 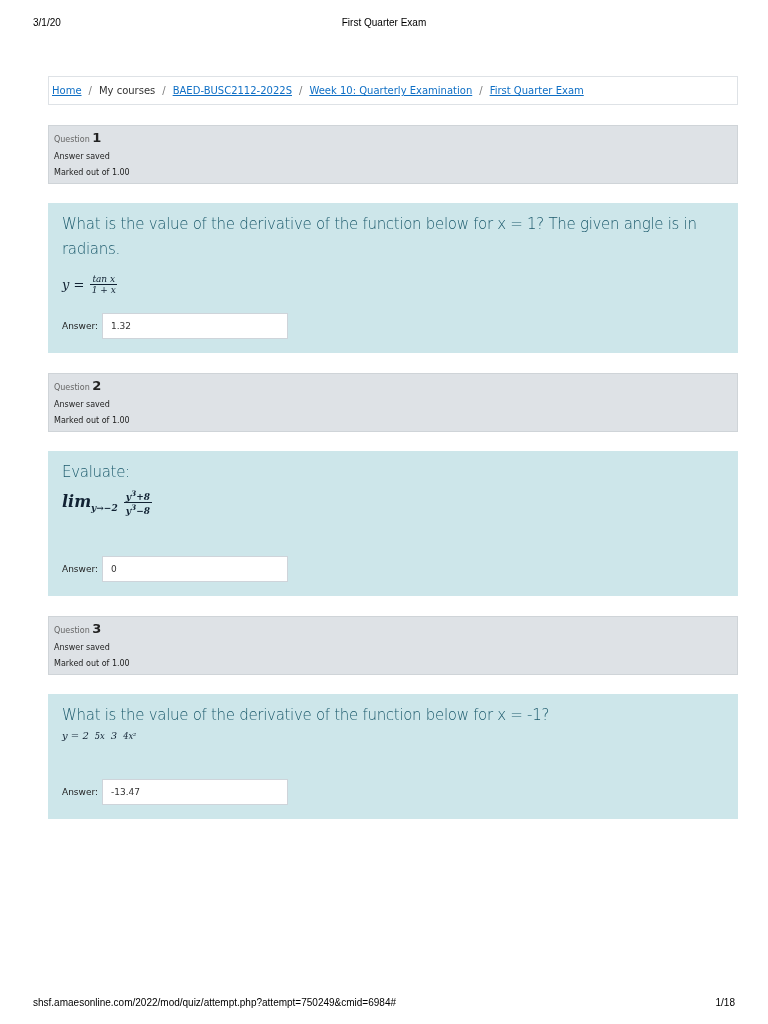 I want to click on question-text: What is the value of the derivative of the function below for x = 1? The given angle is in radians., so click(x=380, y=237).